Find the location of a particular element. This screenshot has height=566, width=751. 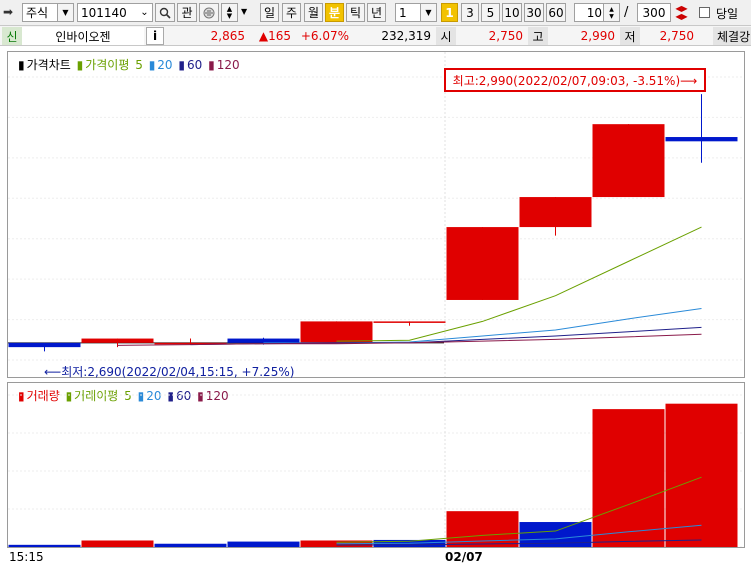

high-price: 2,990 is located at coordinates (597, 36).